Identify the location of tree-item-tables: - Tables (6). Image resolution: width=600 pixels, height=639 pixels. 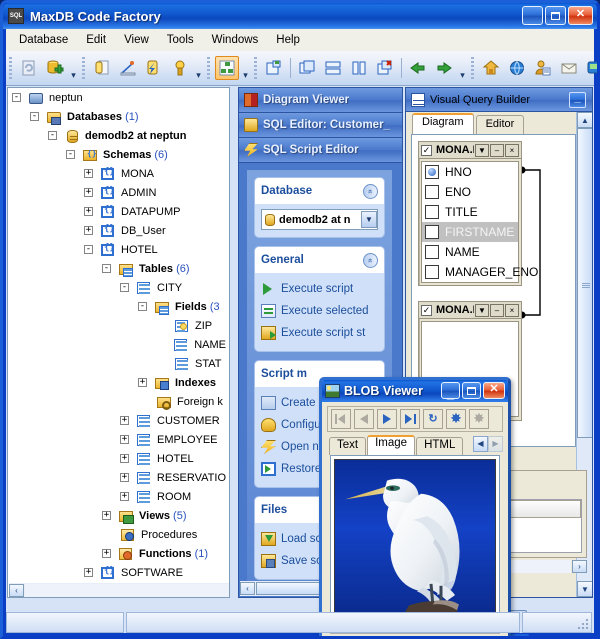
(118, 268).